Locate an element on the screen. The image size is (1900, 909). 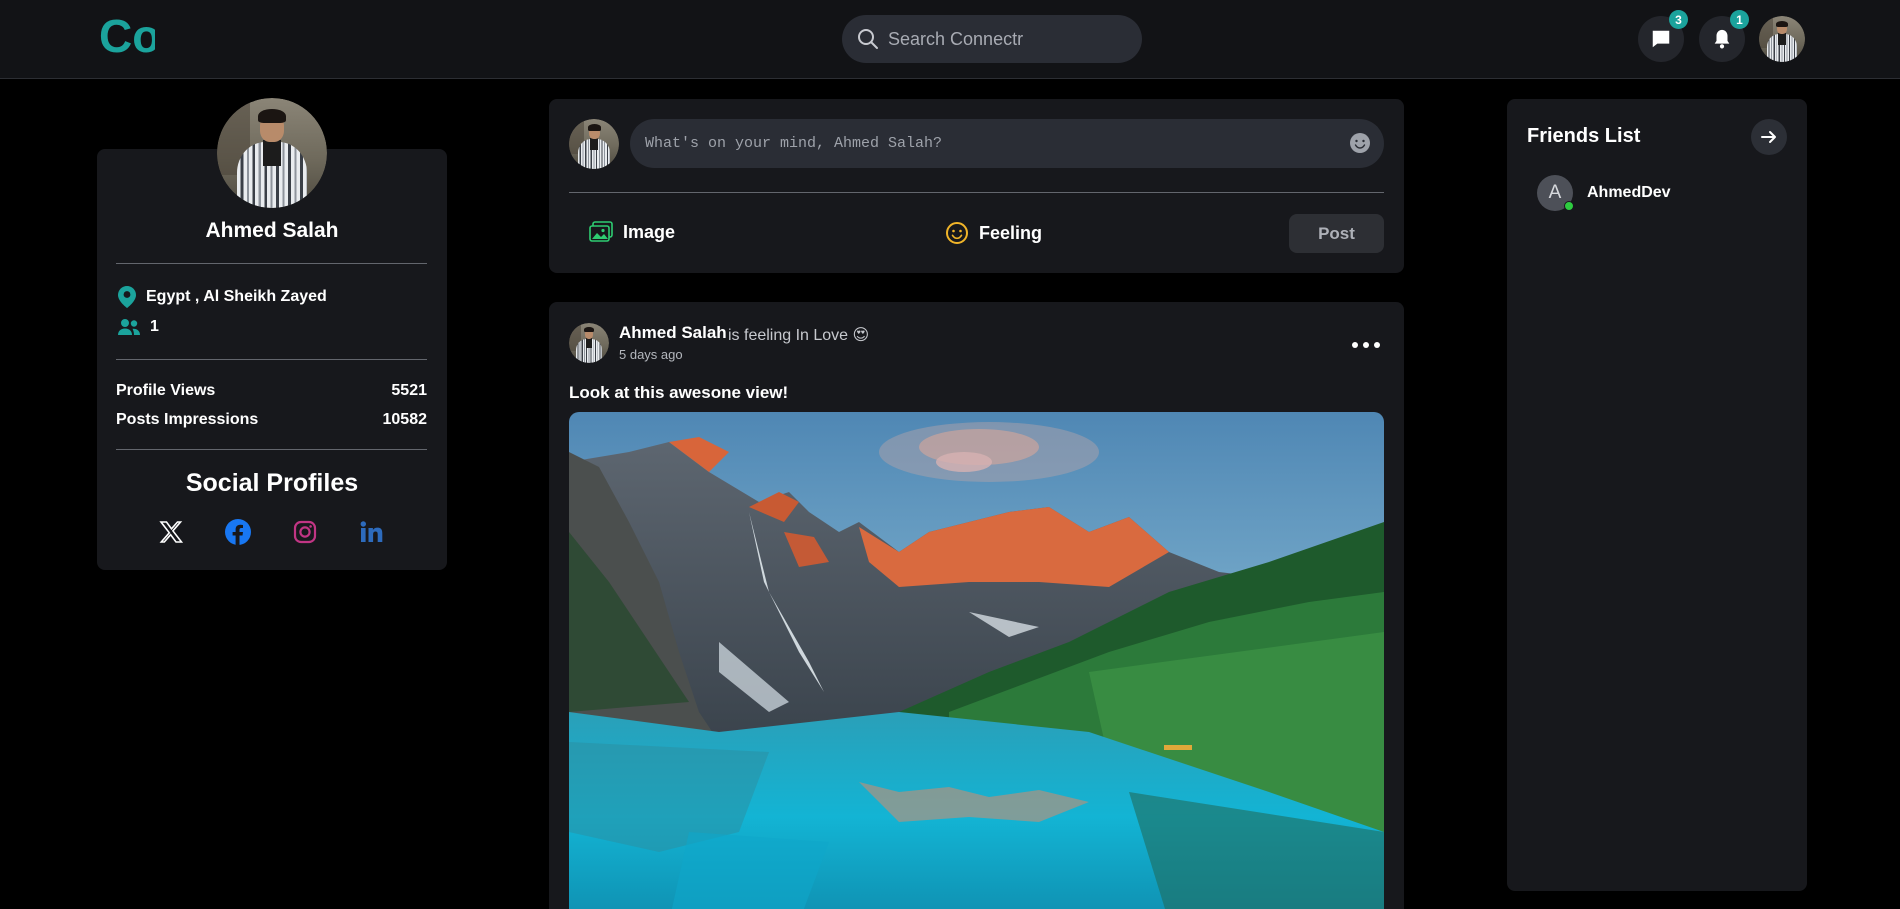
search-icon is located at coordinates (868, 39).